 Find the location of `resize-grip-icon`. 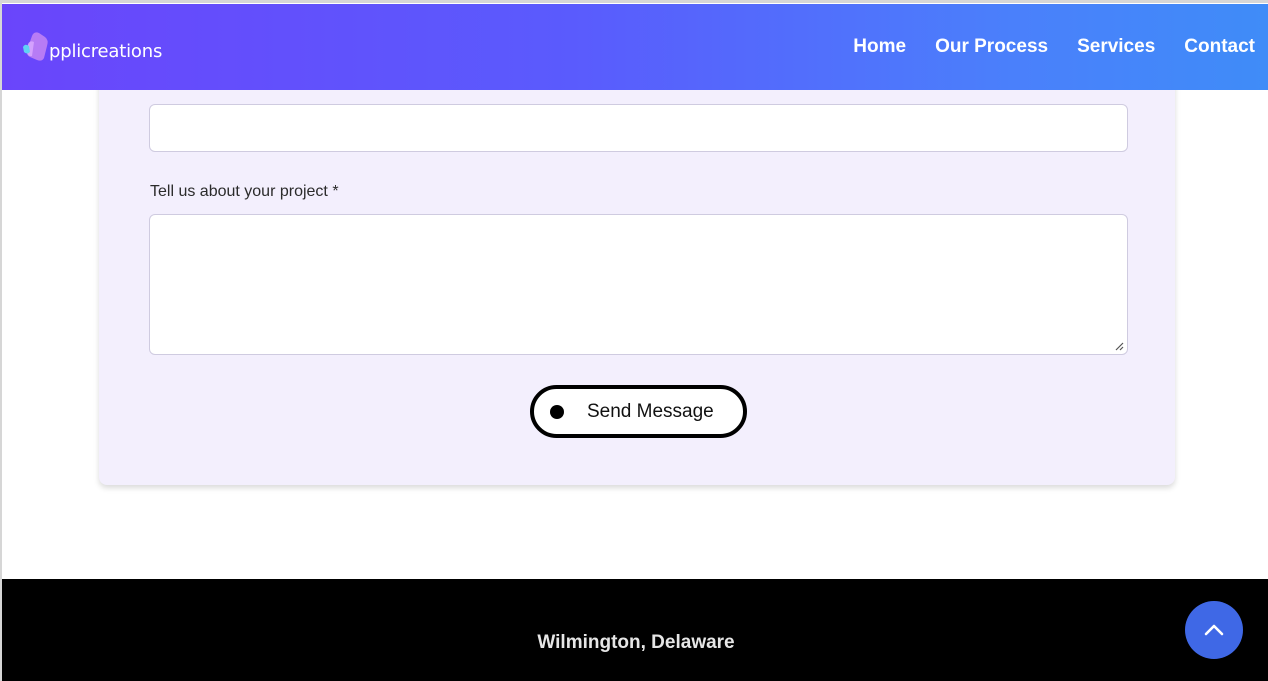

resize-grip-icon is located at coordinates (1119, 346).